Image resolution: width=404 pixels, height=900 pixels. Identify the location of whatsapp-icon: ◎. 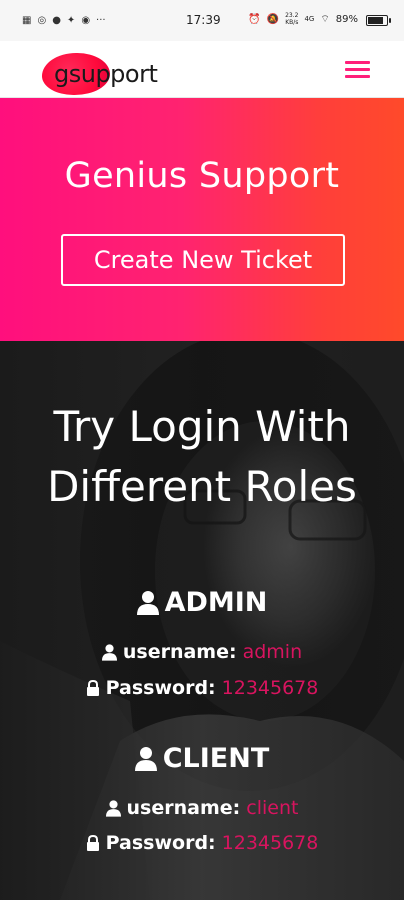
(42, 20).